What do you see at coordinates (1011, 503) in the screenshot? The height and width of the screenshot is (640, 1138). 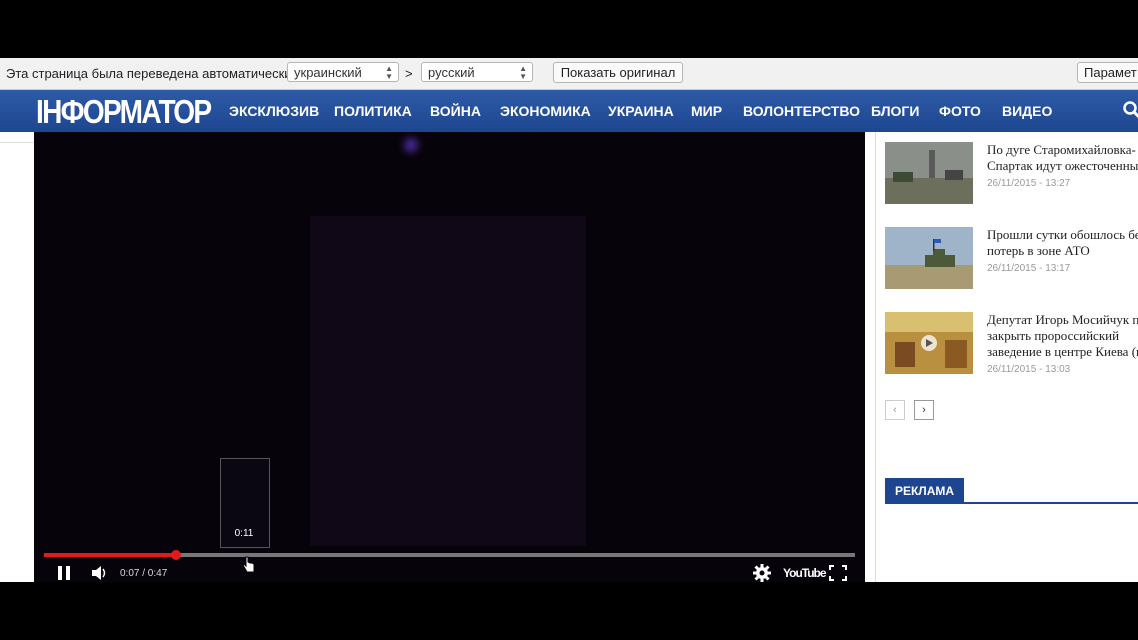 I see `ad-section-underline` at bounding box center [1011, 503].